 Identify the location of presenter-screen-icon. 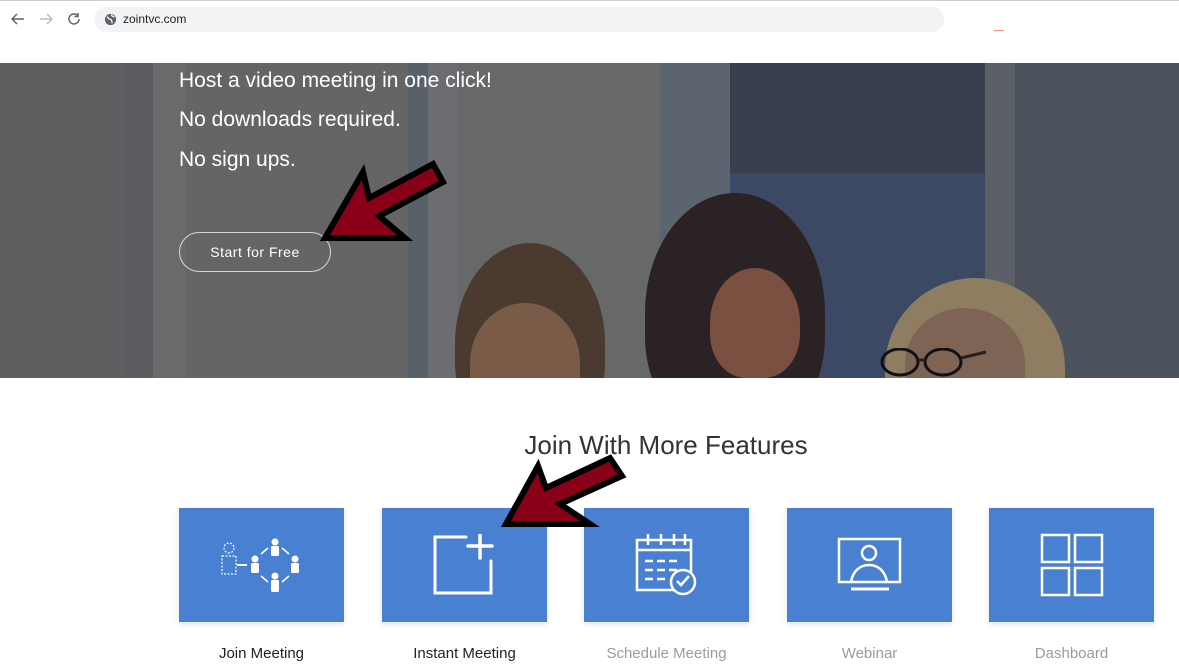
(869, 564).